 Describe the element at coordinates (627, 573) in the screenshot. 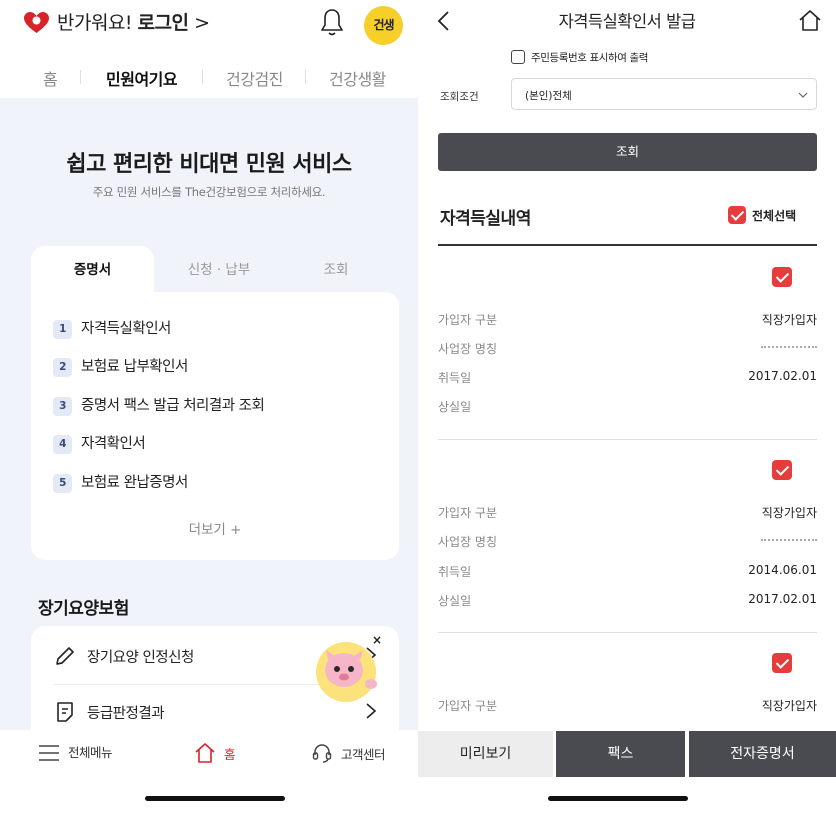

I see `record-row: 취득일 2014.06.01` at that location.